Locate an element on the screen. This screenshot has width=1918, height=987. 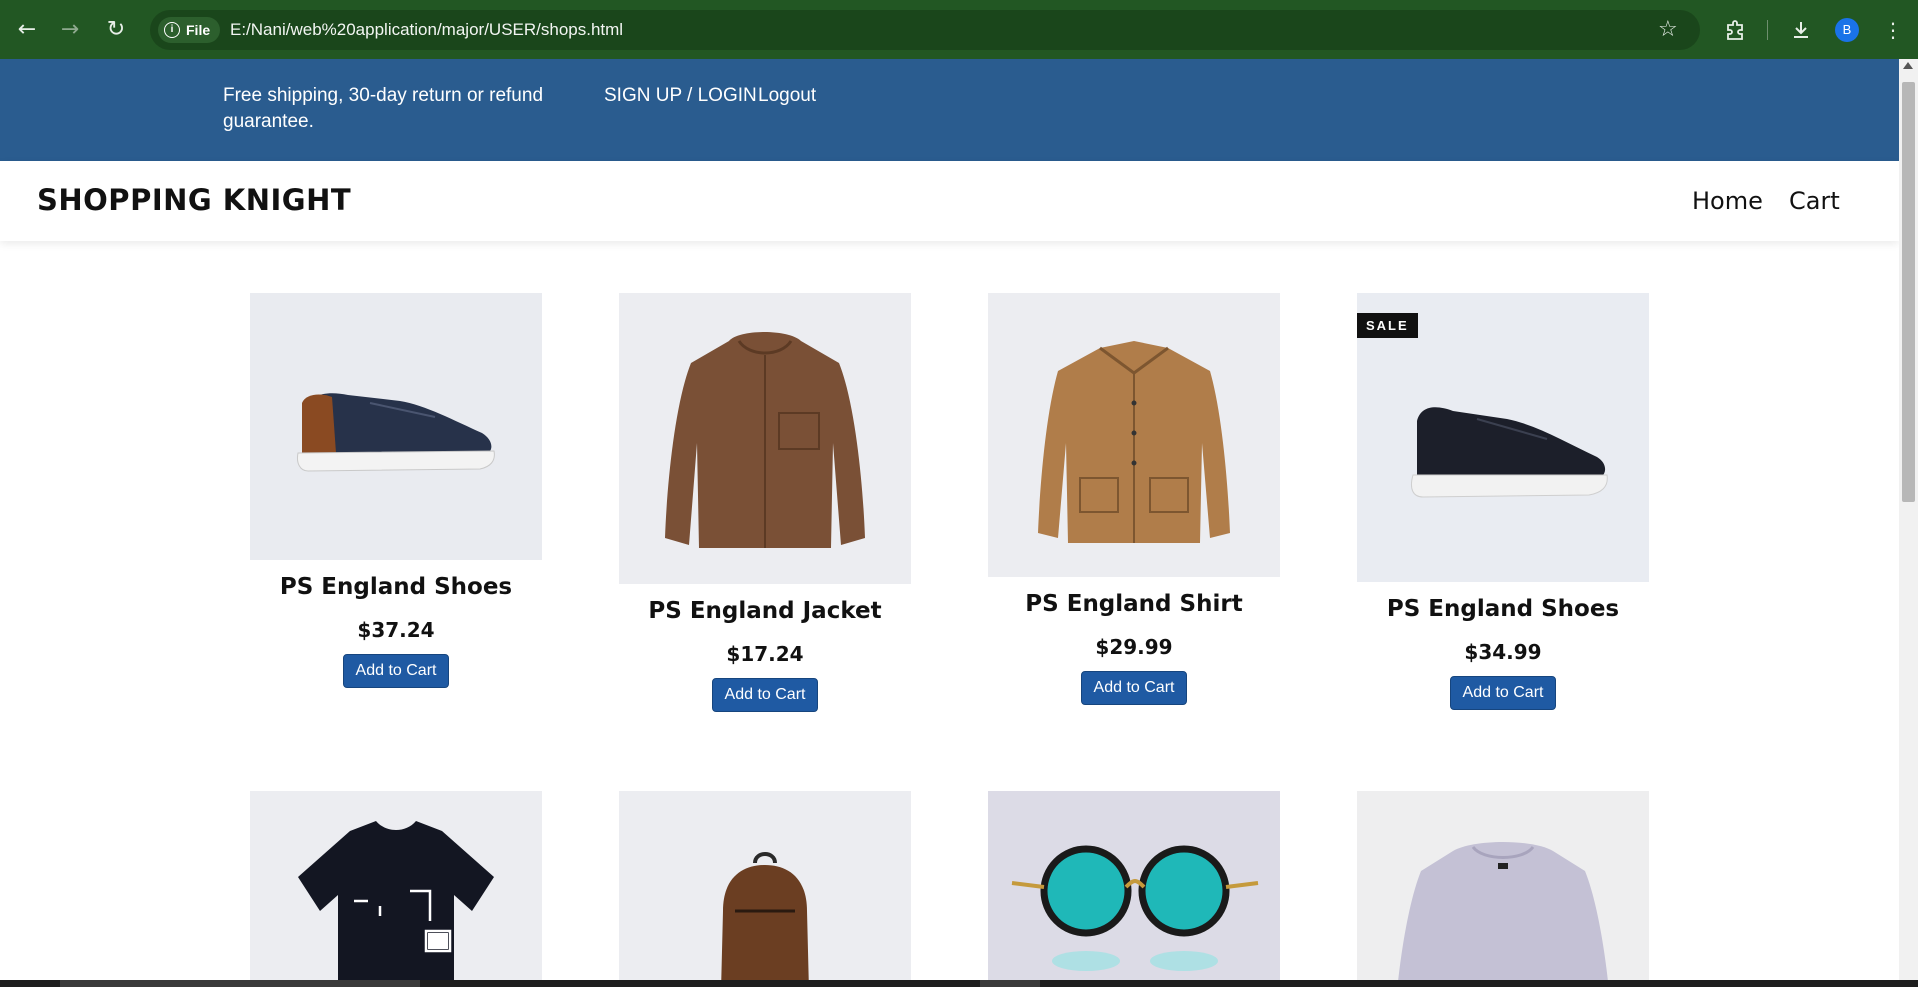
download-icon is located at coordinates (1801, 30).